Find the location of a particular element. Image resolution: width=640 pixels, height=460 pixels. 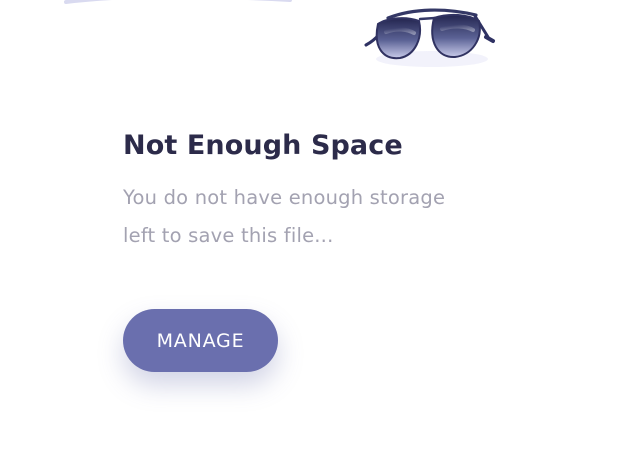

sunglasses-icon is located at coordinates (429, 37).